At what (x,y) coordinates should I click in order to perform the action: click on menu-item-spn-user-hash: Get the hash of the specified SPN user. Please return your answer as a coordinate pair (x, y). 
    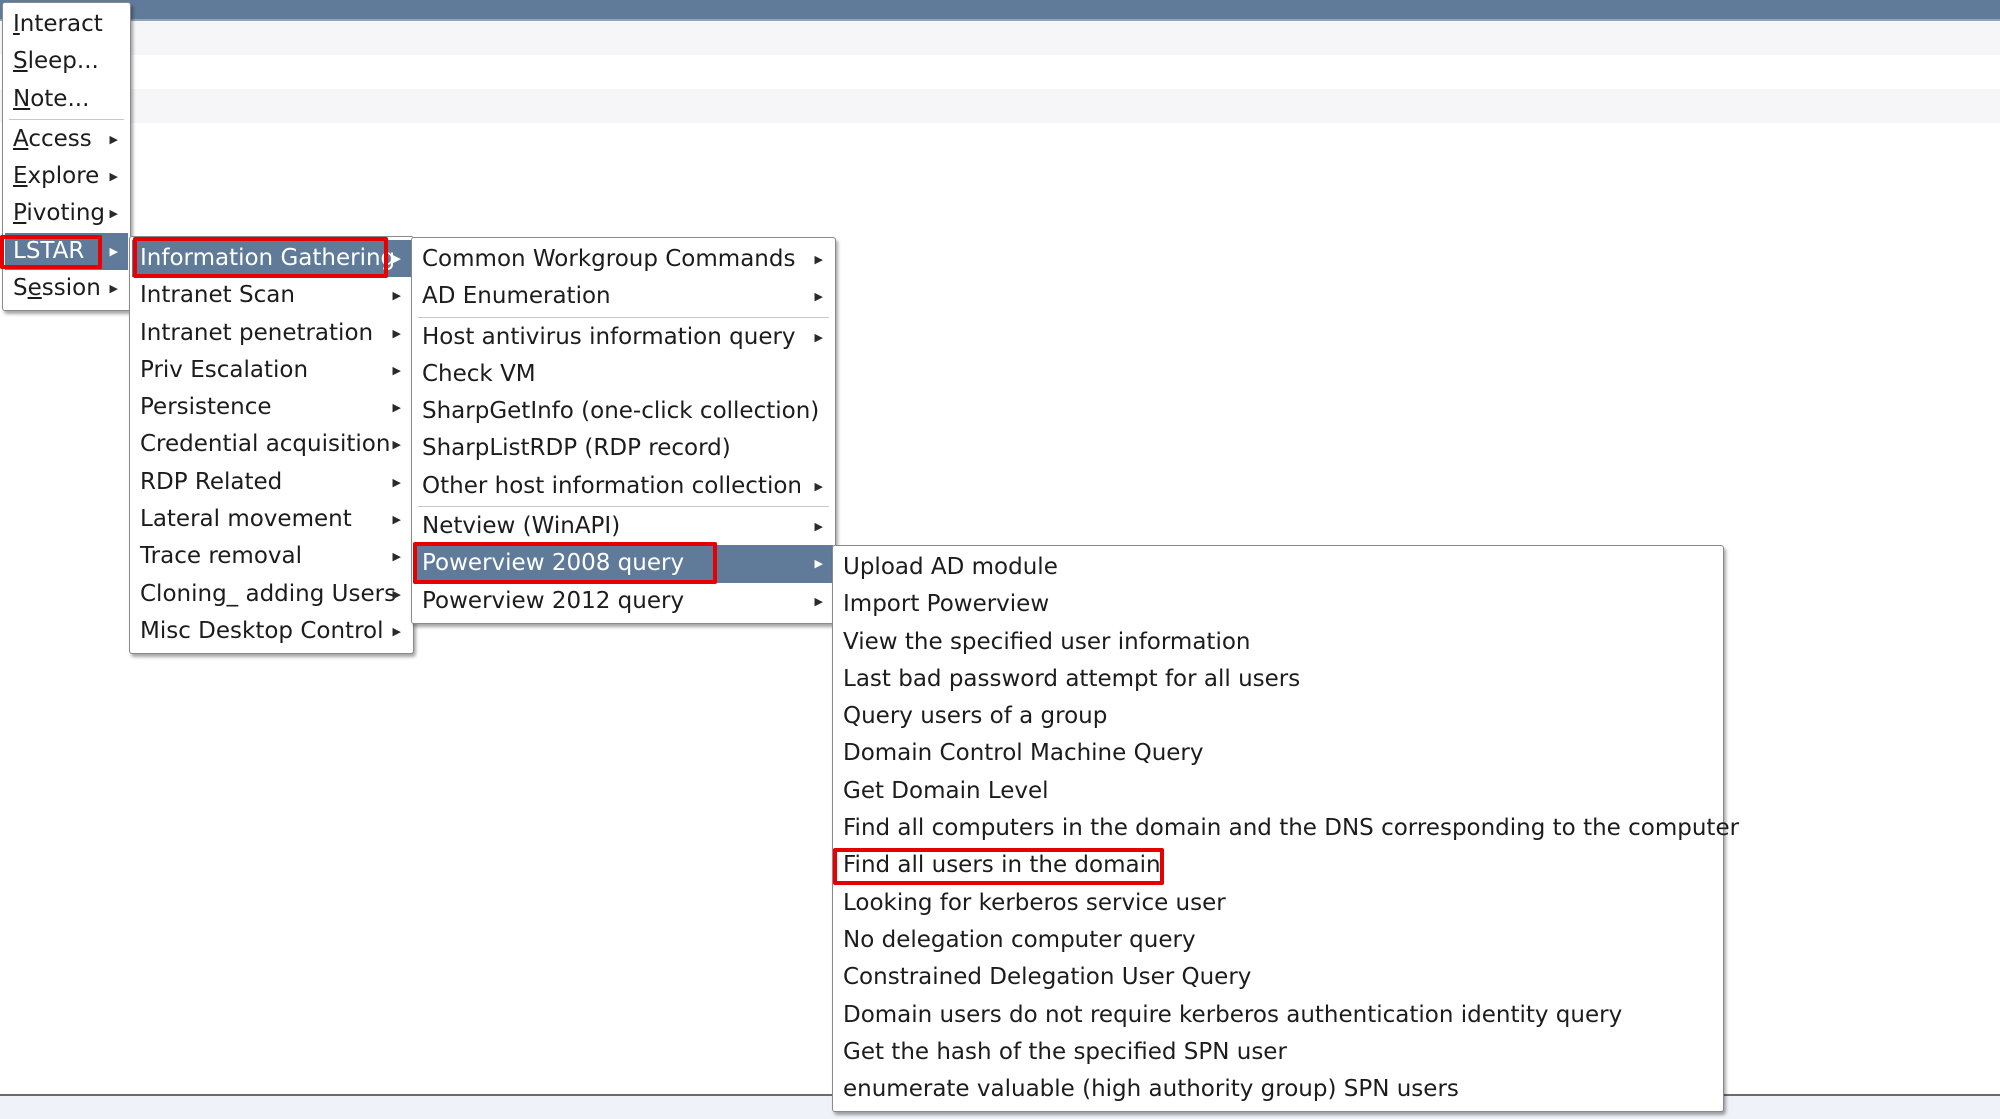
    Looking at the image, I should click on (1278, 1052).